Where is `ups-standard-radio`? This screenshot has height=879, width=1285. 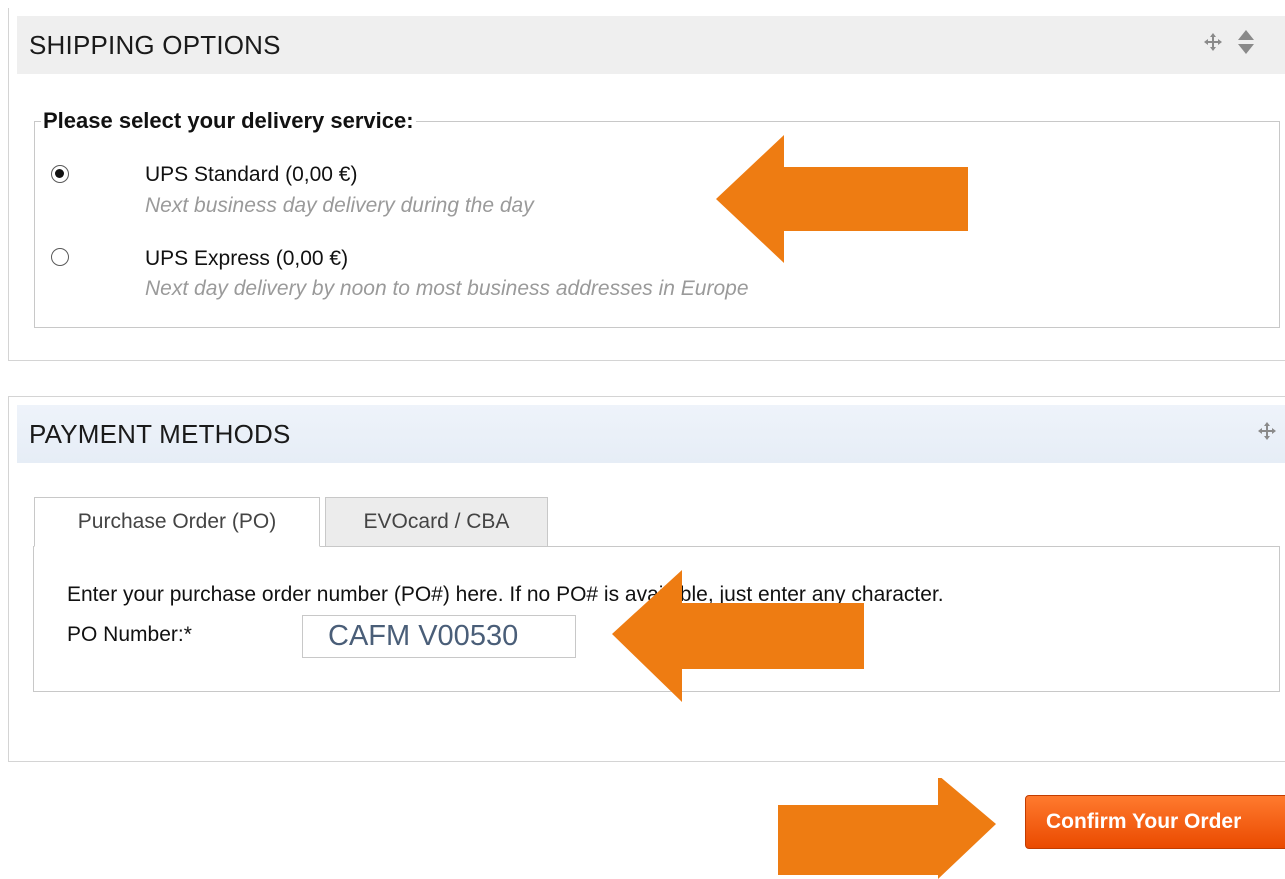 ups-standard-radio is located at coordinates (60, 174).